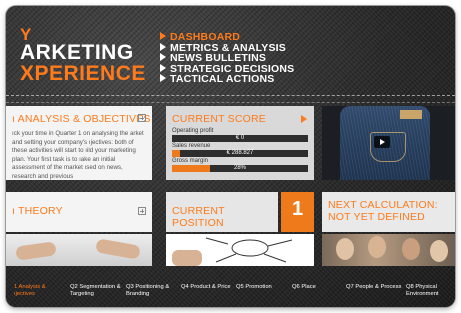 The width and height of the screenshot is (461, 313). I want to click on video-tile, so click(388, 143).